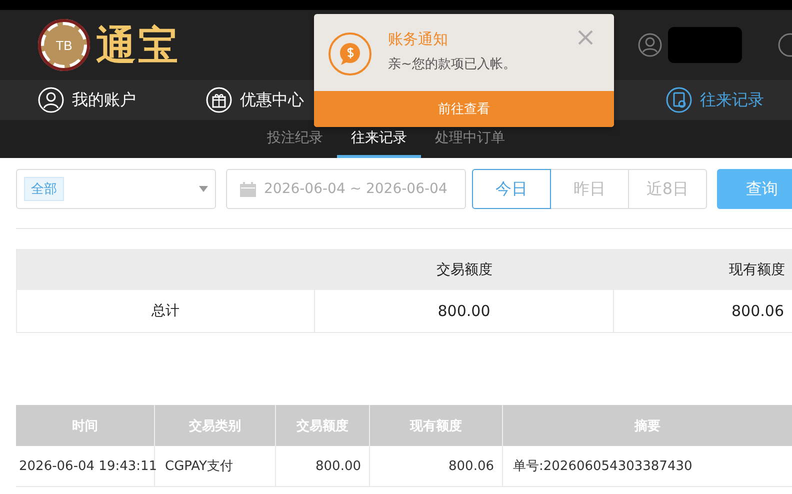 The width and height of the screenshot is (792, 494). Describe the element at coordinates (418, 39) in the screenshot. I see `notification-title: 账务通知` at that location.